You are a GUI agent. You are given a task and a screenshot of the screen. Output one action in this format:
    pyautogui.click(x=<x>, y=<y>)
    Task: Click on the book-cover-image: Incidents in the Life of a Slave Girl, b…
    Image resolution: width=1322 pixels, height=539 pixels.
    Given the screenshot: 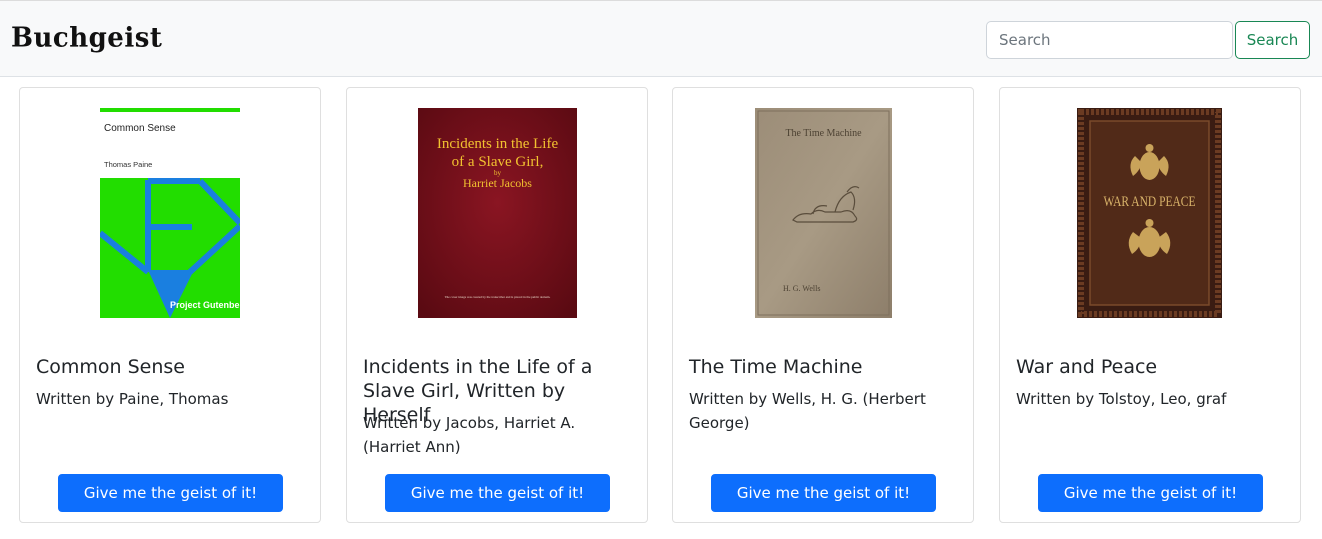 What is the action you would take?
    pyautogui.click(x=497, y=213)
    